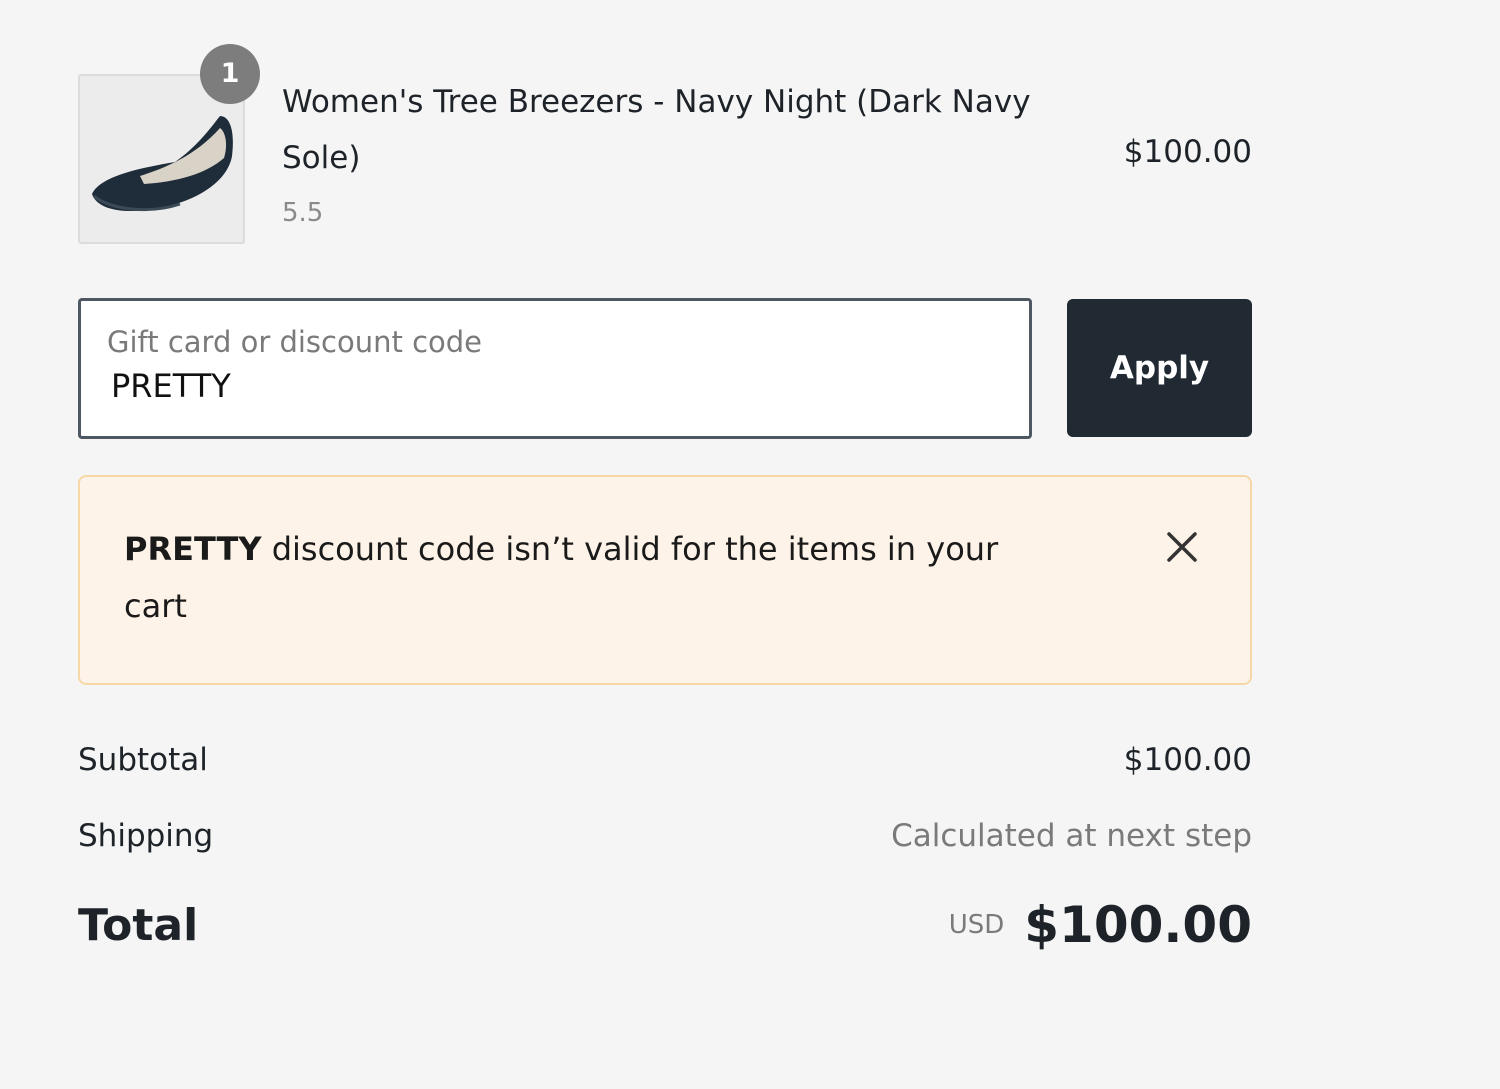  What do you see at coordinates (1159, 368) in the screenshot?
I see `apply-button: Apply` at bounding box center [1159, 368].